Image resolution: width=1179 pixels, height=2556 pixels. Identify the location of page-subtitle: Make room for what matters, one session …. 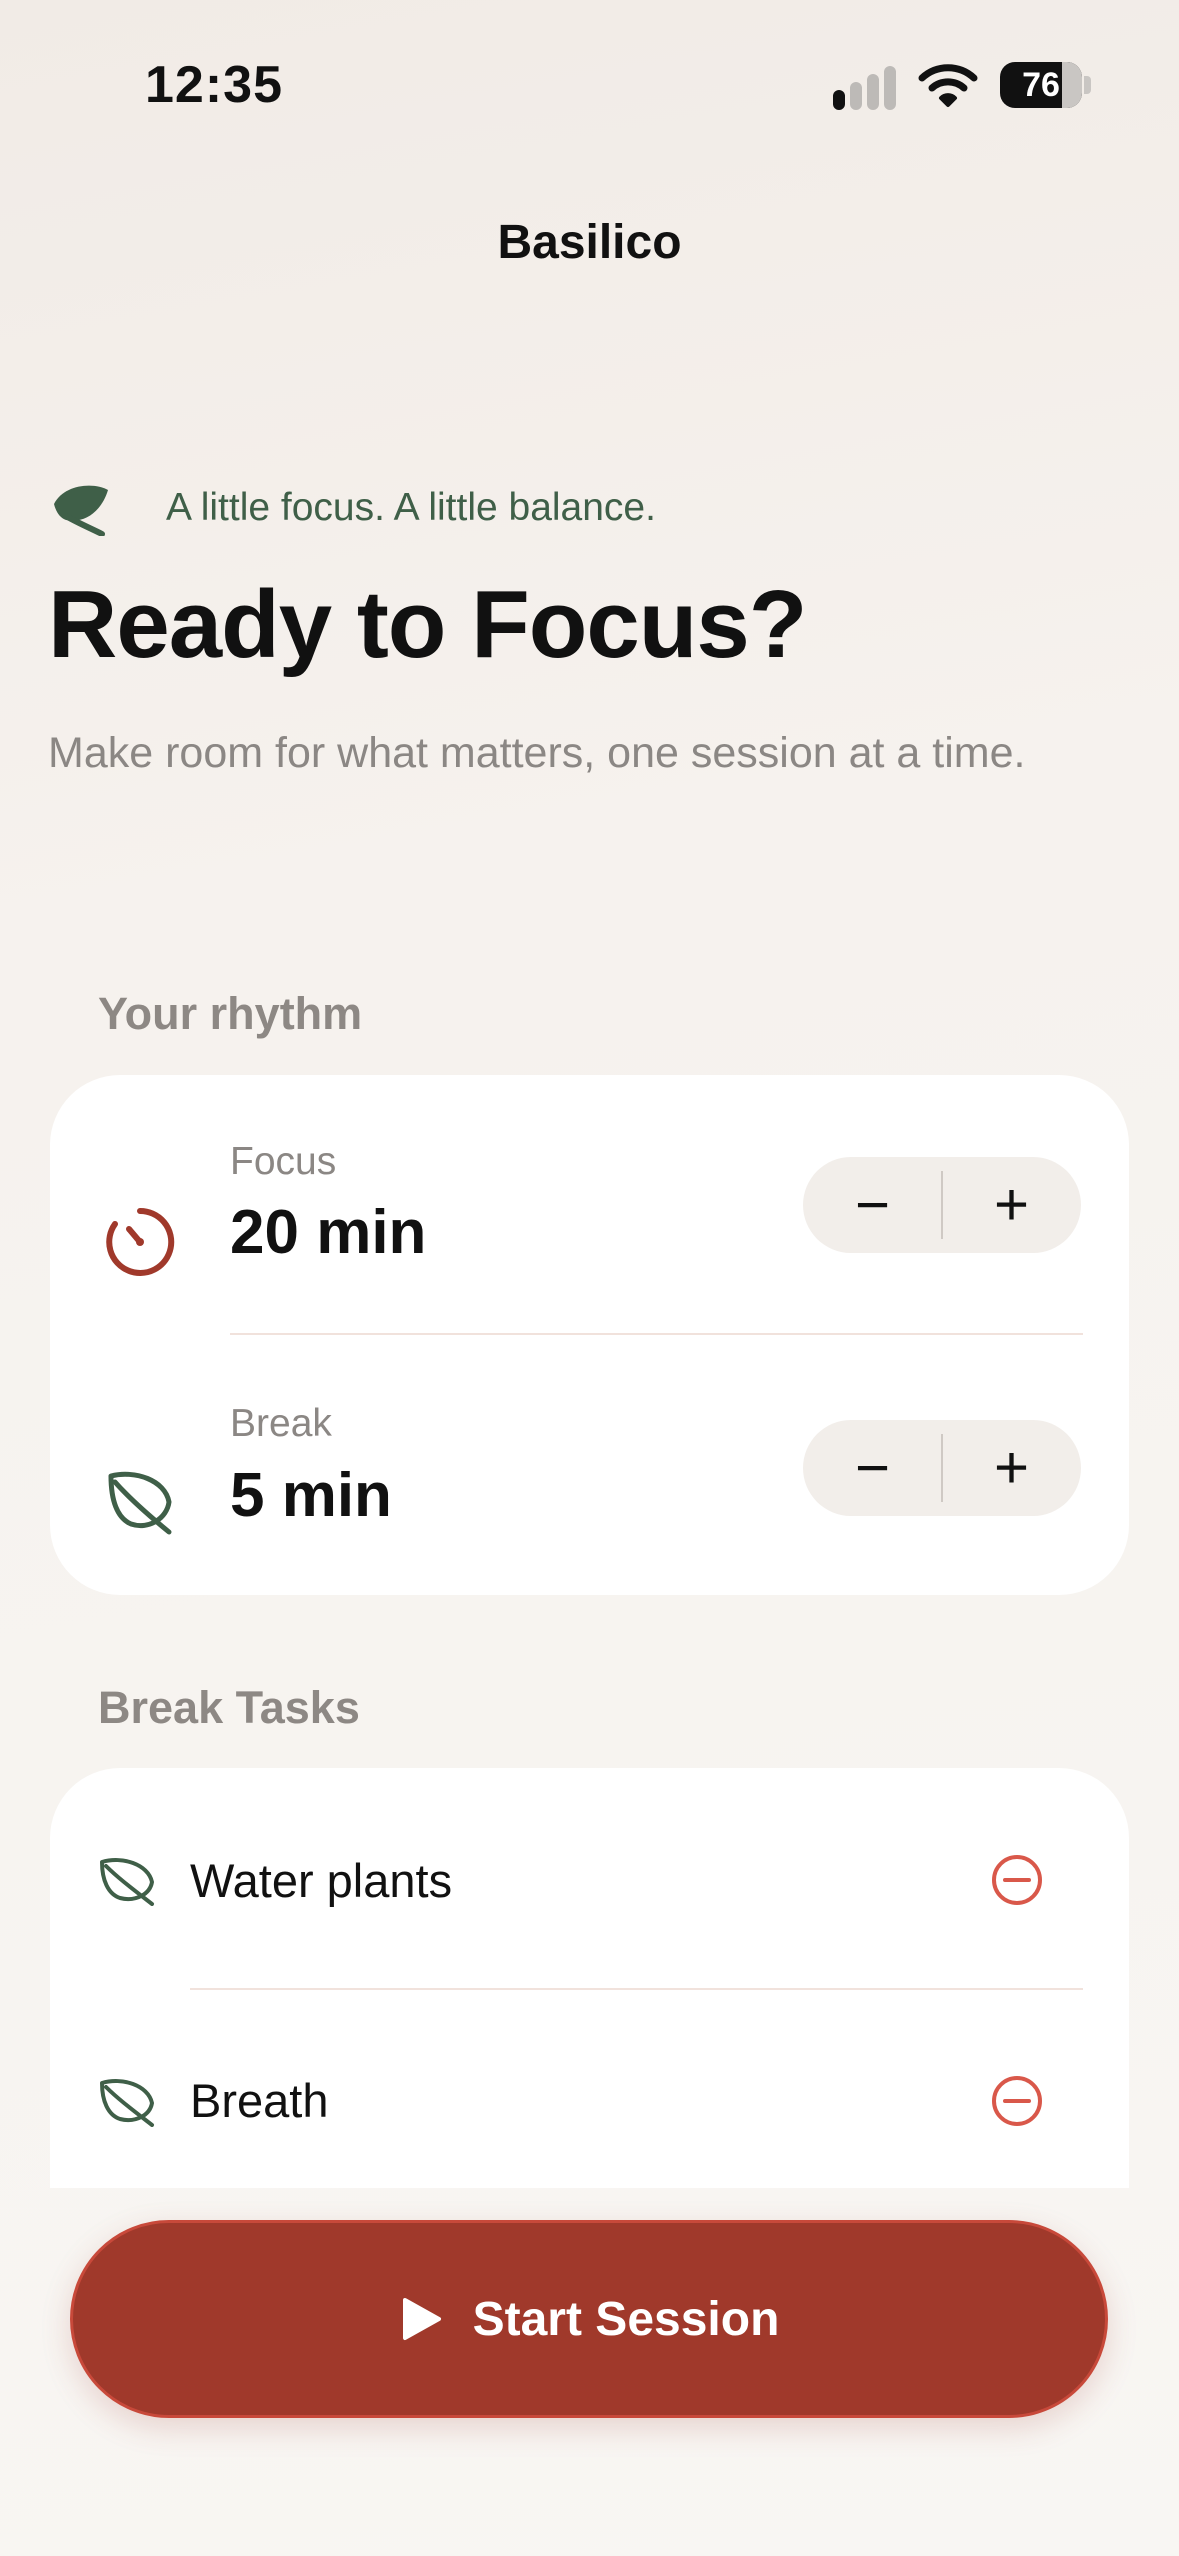
(537, 753).